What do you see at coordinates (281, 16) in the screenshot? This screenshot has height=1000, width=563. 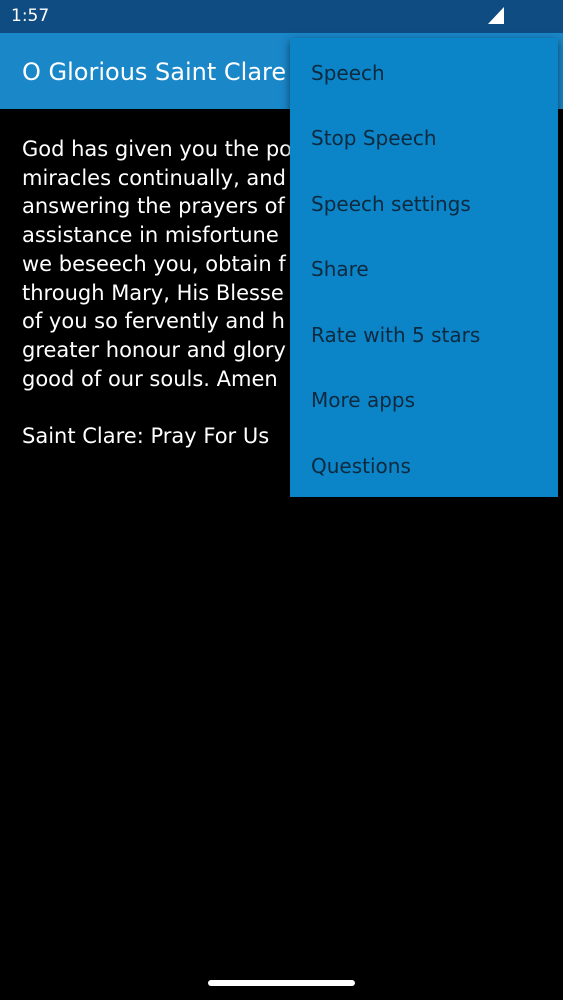 I see `status-bar: 1:57` at bounding box center [281, 16].